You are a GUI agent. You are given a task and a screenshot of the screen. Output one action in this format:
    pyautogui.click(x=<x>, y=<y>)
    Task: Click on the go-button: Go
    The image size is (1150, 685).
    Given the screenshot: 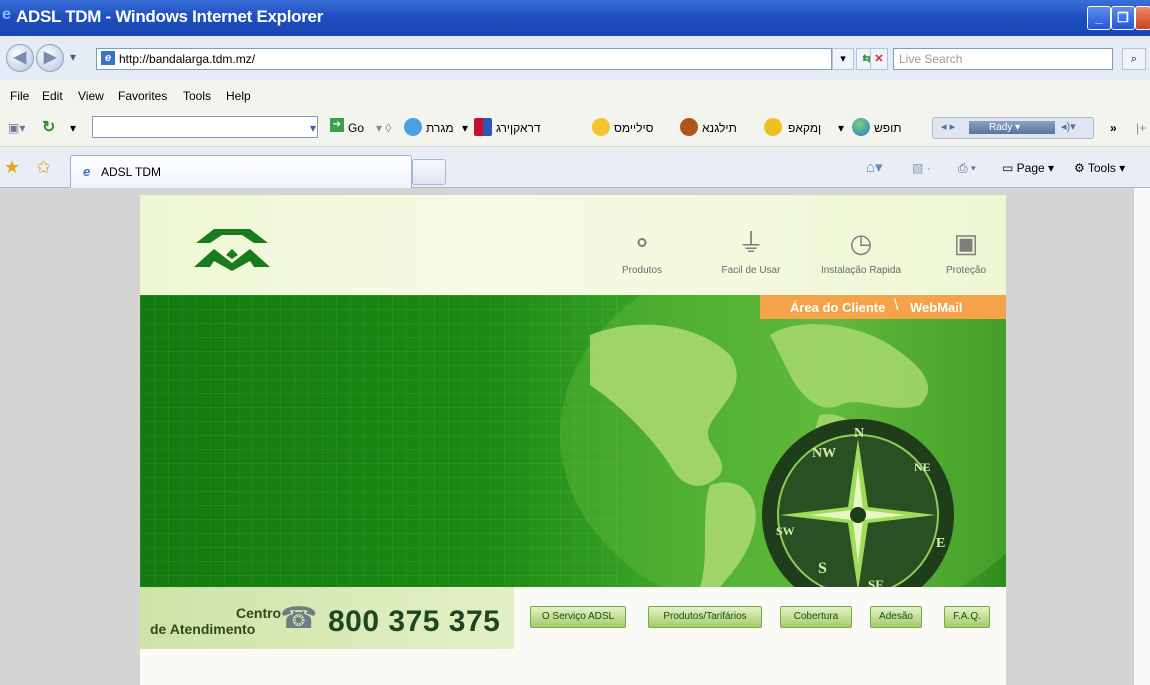 What is the action you would take?
    pyautogui.click(x=356, y=128)
    